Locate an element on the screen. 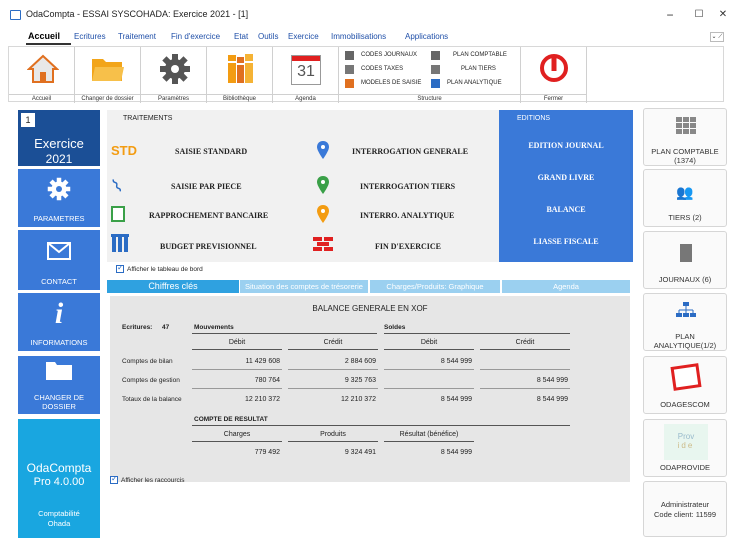 This screenshot has height=541, width=732. ribbon-group-accueil: Accueil is located at coordinates (42, 75).